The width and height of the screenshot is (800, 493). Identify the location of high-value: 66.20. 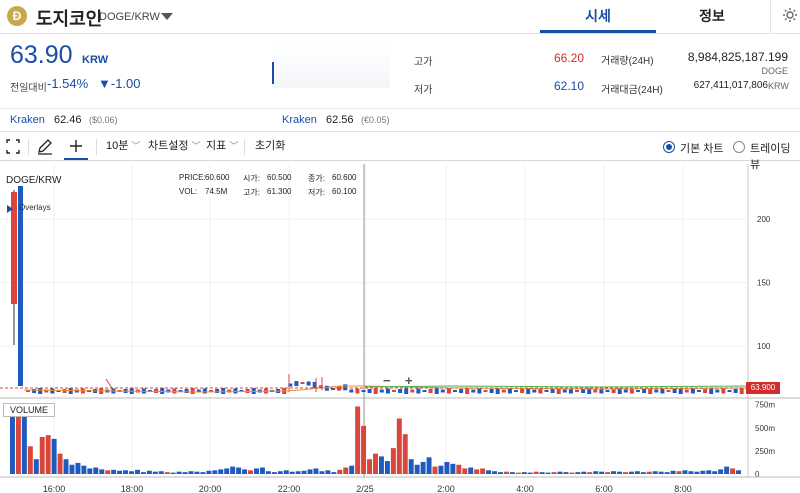
(568, 58).